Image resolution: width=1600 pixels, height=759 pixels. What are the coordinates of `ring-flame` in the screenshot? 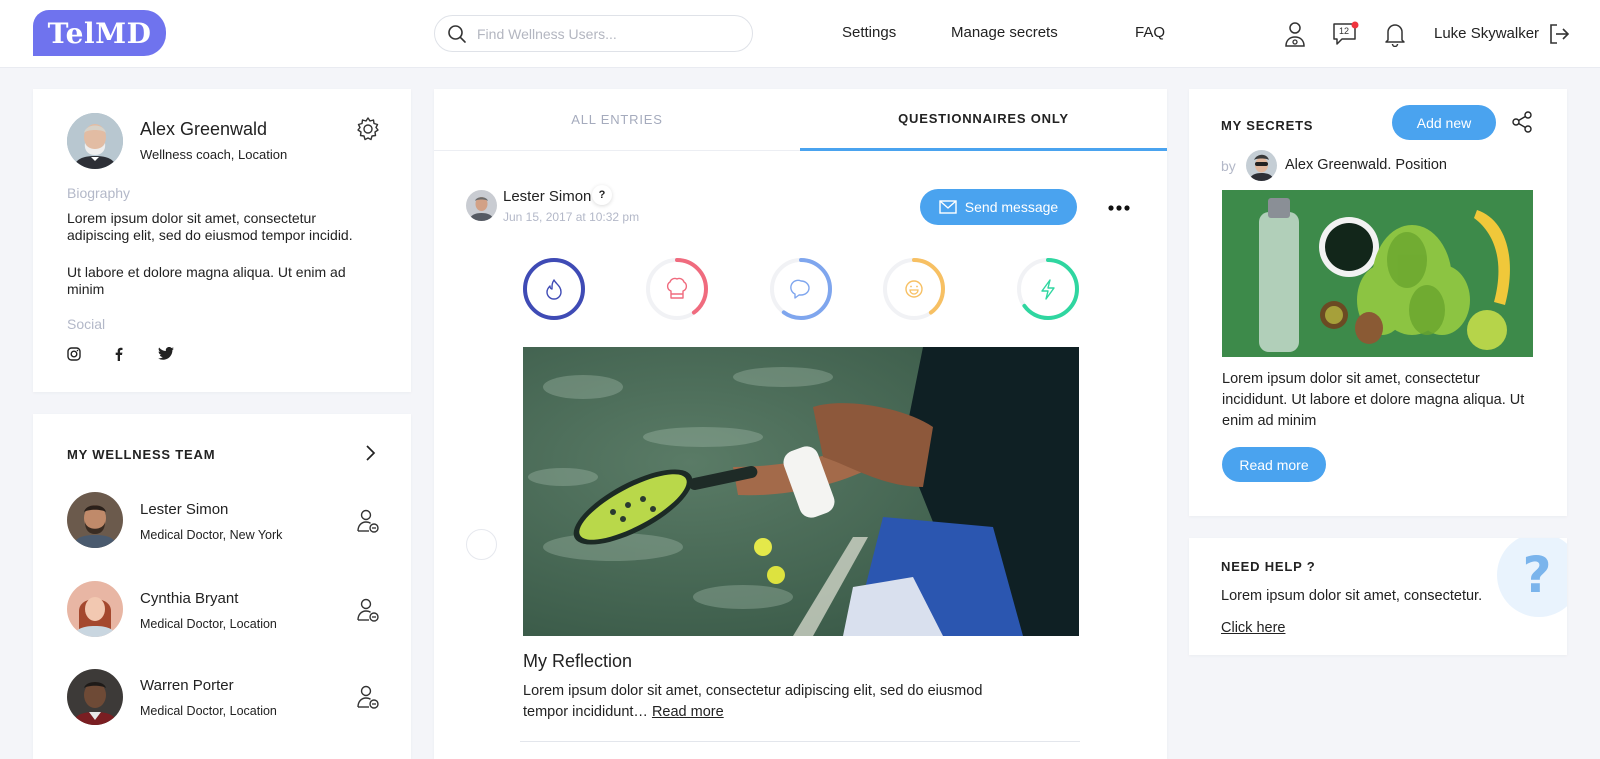 It's located at (554, 289).